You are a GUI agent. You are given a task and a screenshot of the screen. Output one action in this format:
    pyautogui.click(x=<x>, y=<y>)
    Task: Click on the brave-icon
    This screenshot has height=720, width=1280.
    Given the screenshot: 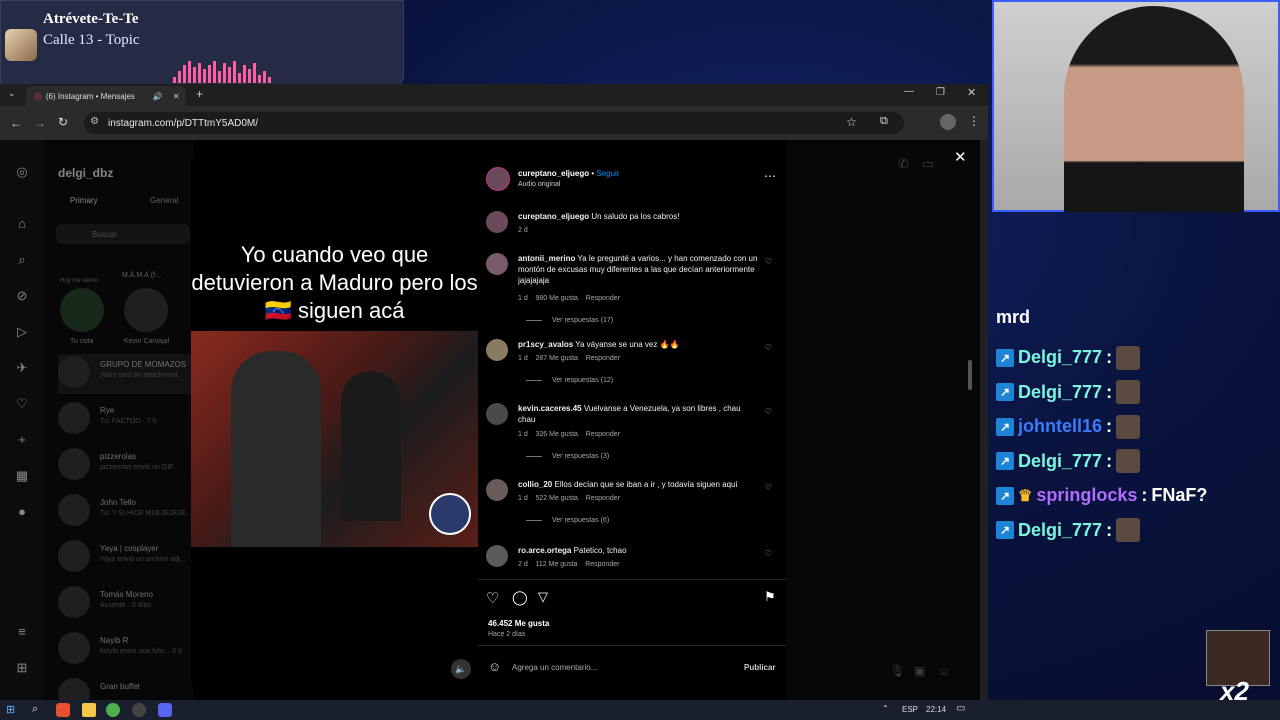 What is the action you would take?
    pyautogui.click(x=63, y=710)
    